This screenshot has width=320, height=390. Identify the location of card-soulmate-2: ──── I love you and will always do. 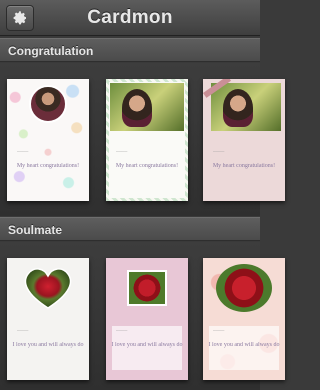
(147, 319).